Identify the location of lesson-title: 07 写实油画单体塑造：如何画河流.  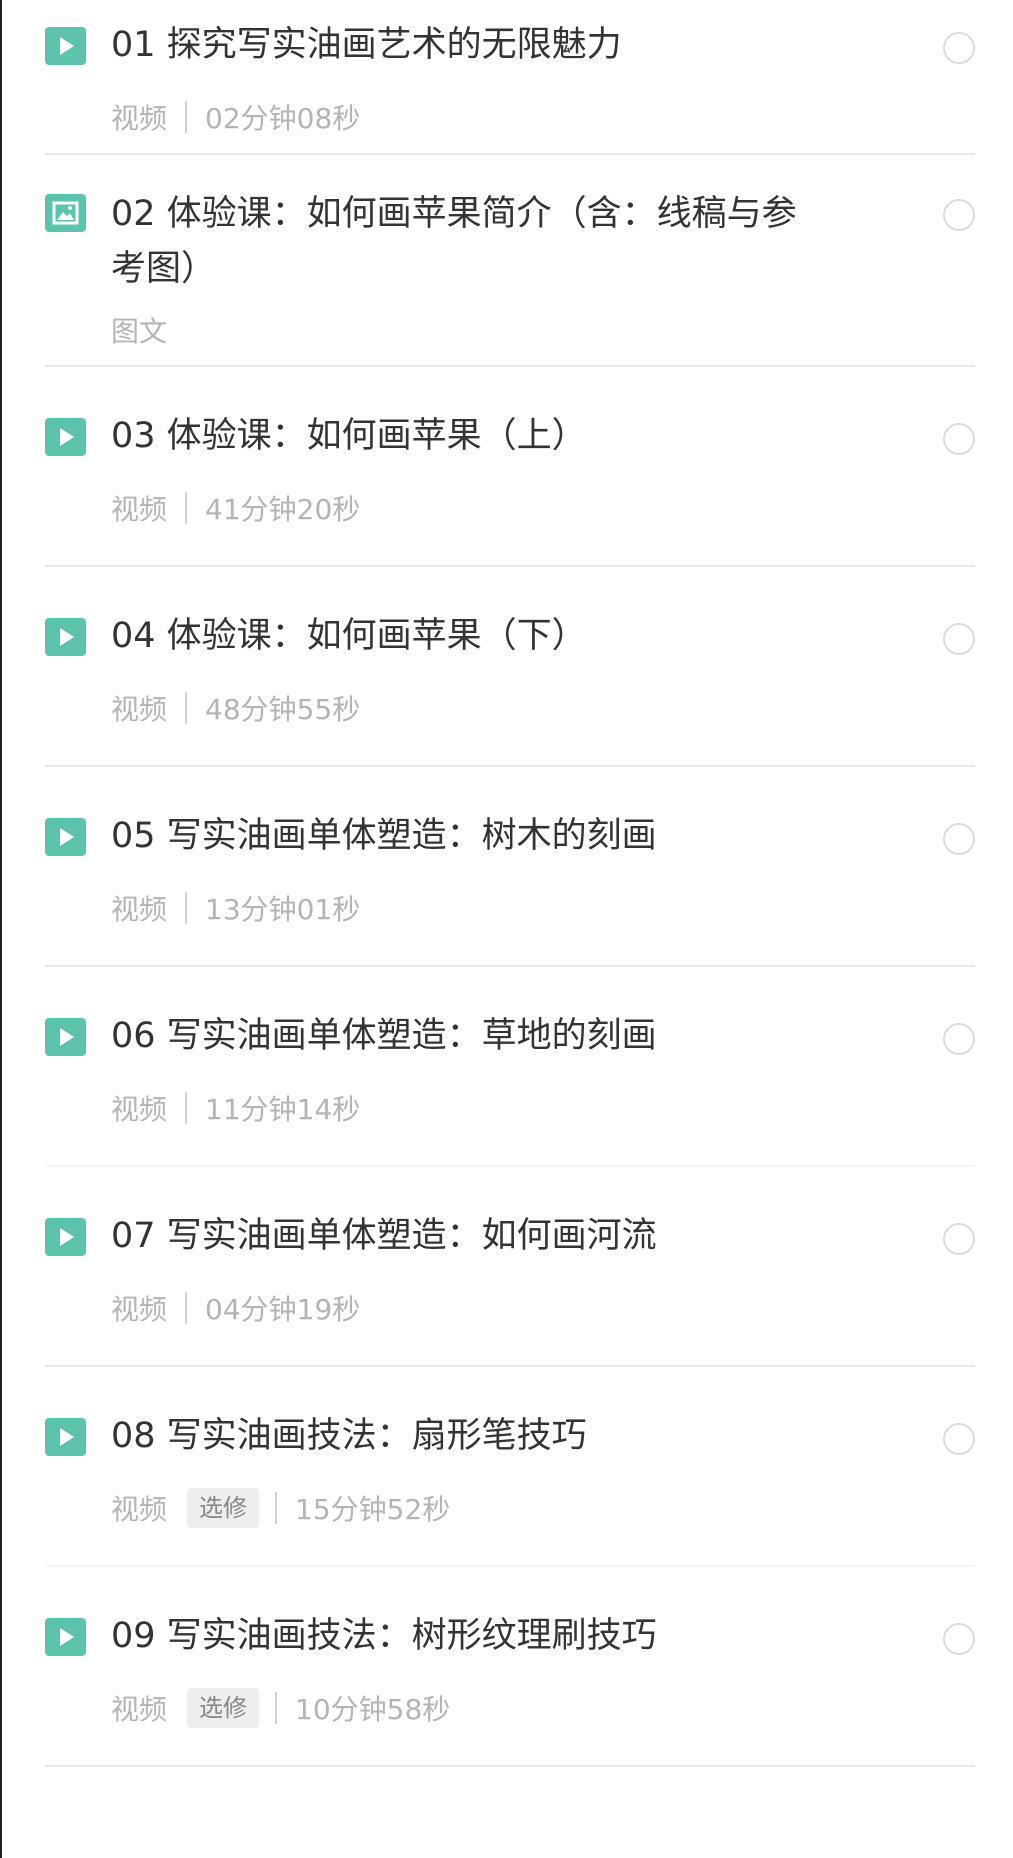
(384, 1236).